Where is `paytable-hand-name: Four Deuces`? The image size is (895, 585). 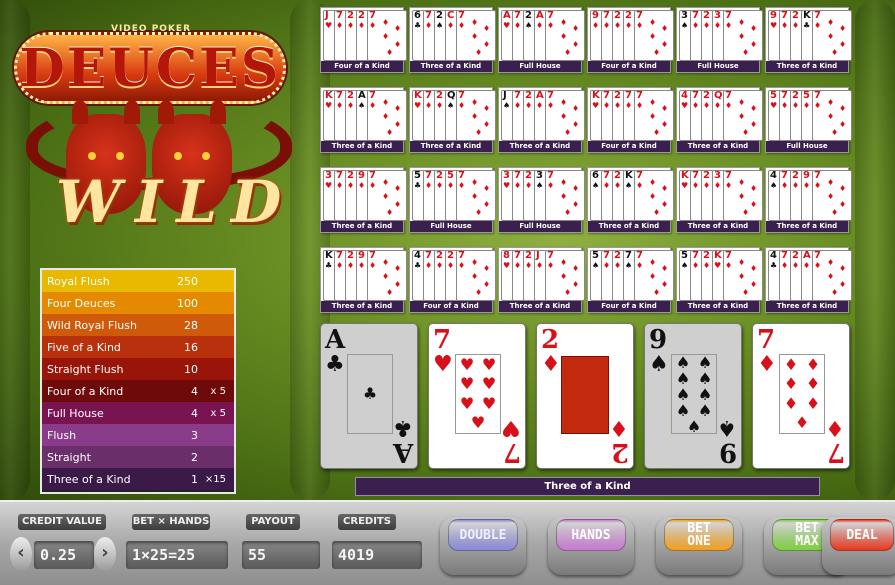
paytable-hand-name: Four Deuces is located at coordinates (81, 303).